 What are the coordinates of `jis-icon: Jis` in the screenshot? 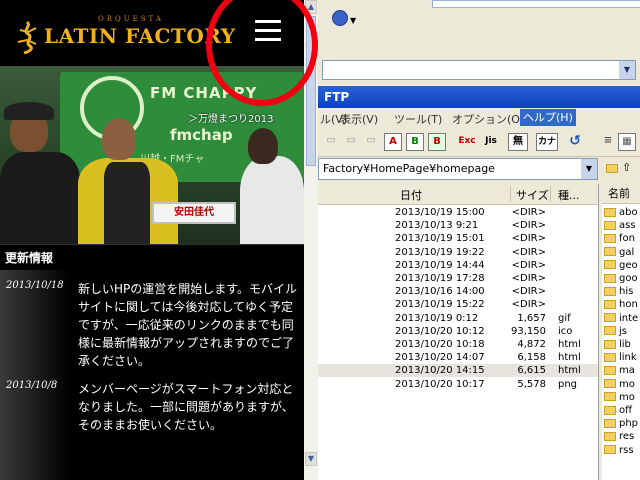 It's located at (491, 142).